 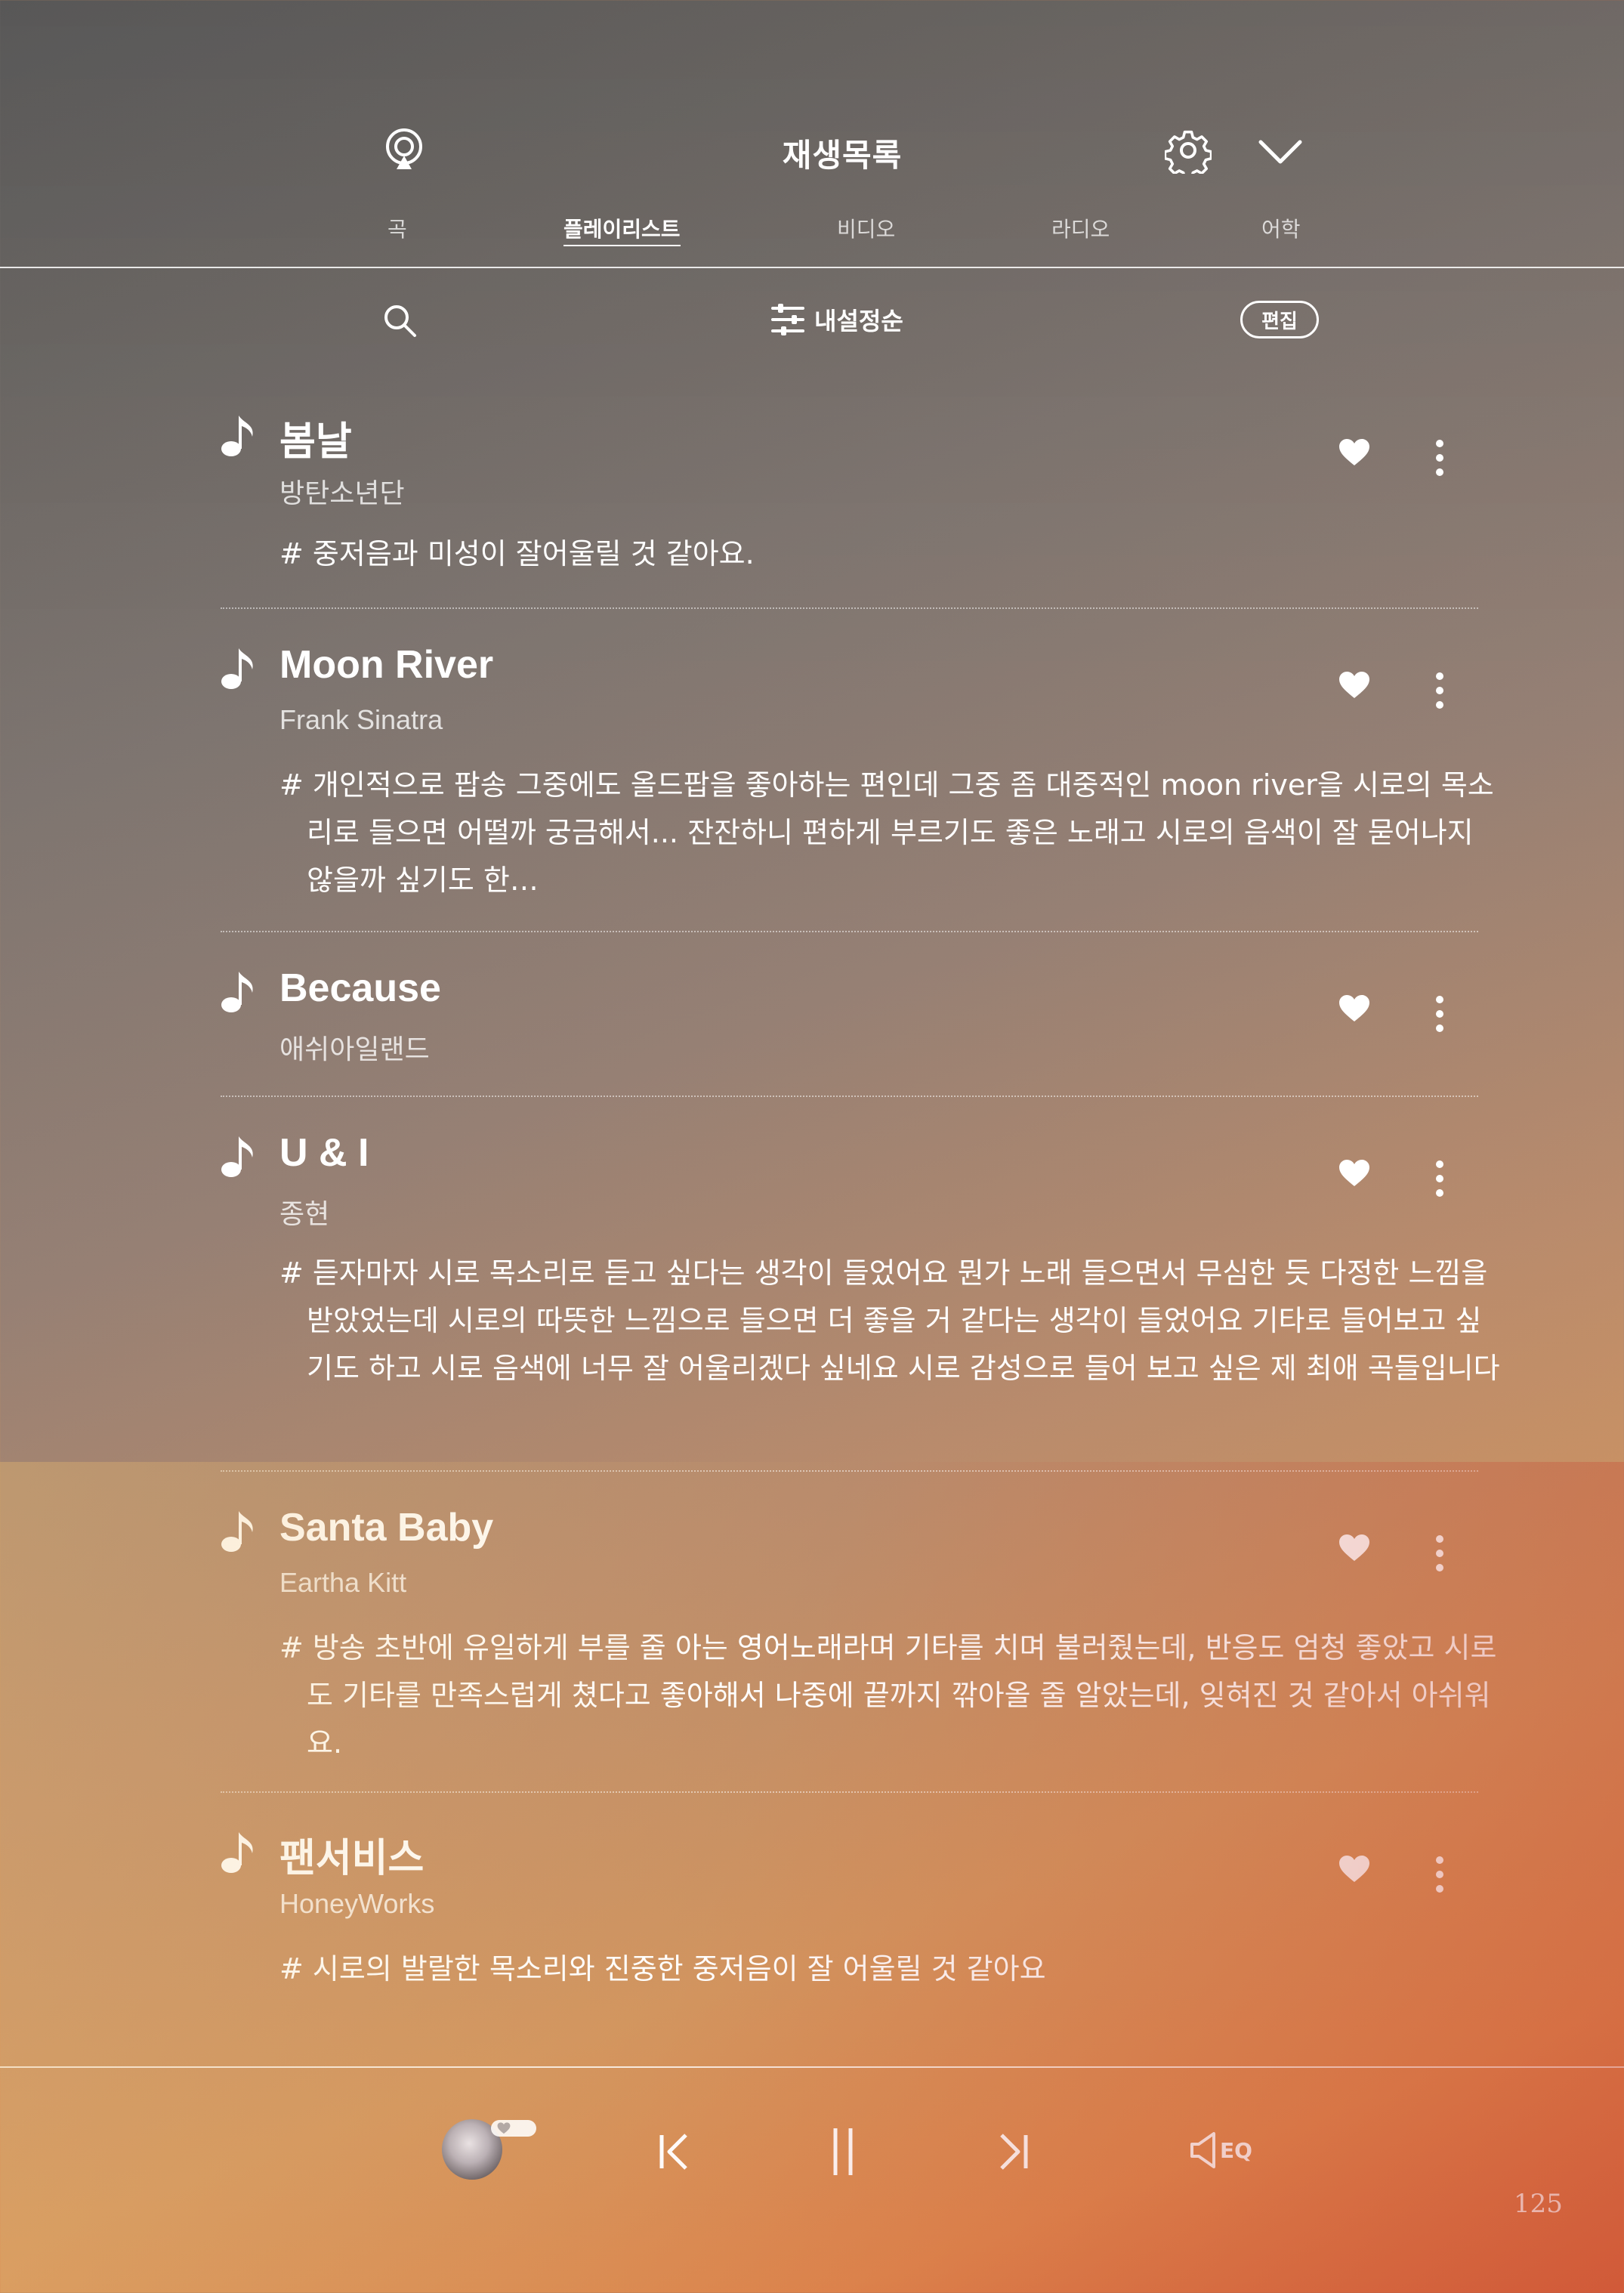 What do you see at coordinates (357, 1903) in the screenshot?
I see `song-artist: HoneyWorks` at bounding box center [357, 1903].